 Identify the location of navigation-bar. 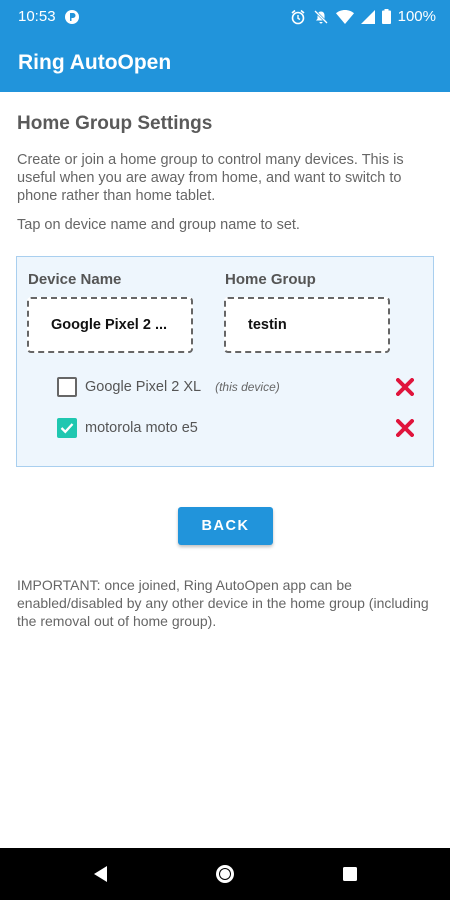
(225, 874).